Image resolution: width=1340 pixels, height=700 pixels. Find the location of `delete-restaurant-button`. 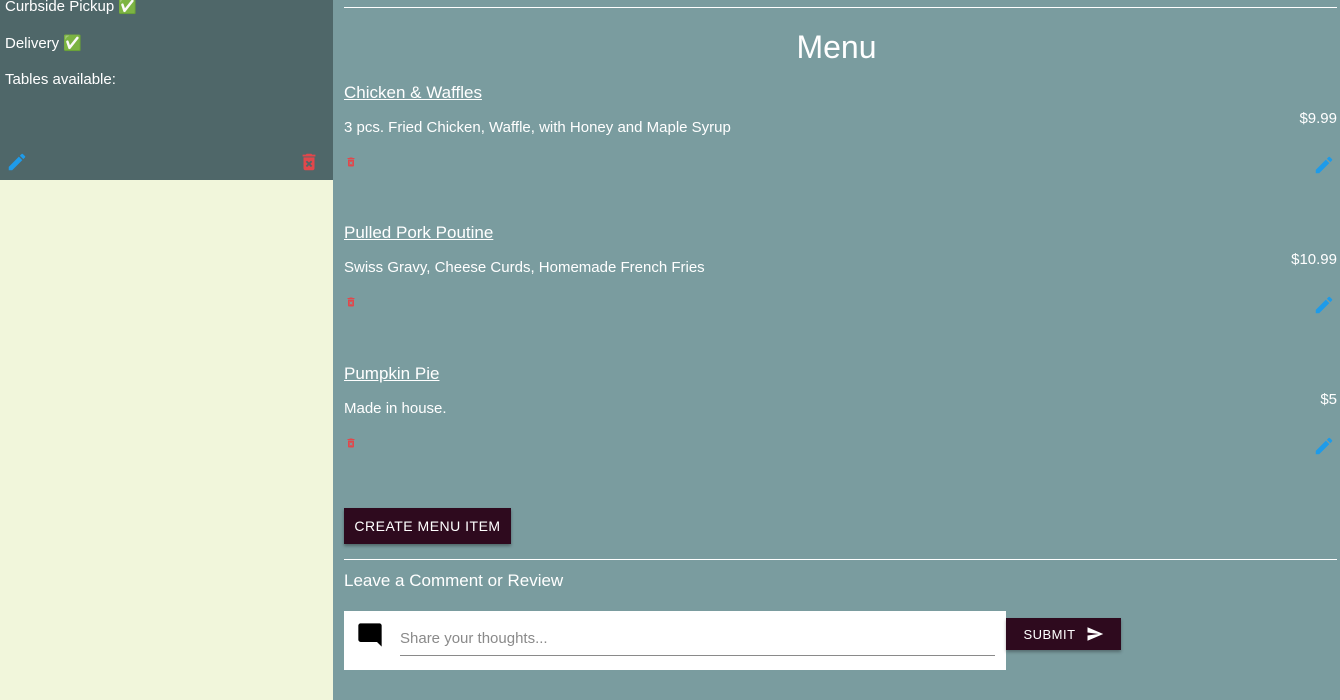

delete-restaurant-button is located at coordinates (309, 162).